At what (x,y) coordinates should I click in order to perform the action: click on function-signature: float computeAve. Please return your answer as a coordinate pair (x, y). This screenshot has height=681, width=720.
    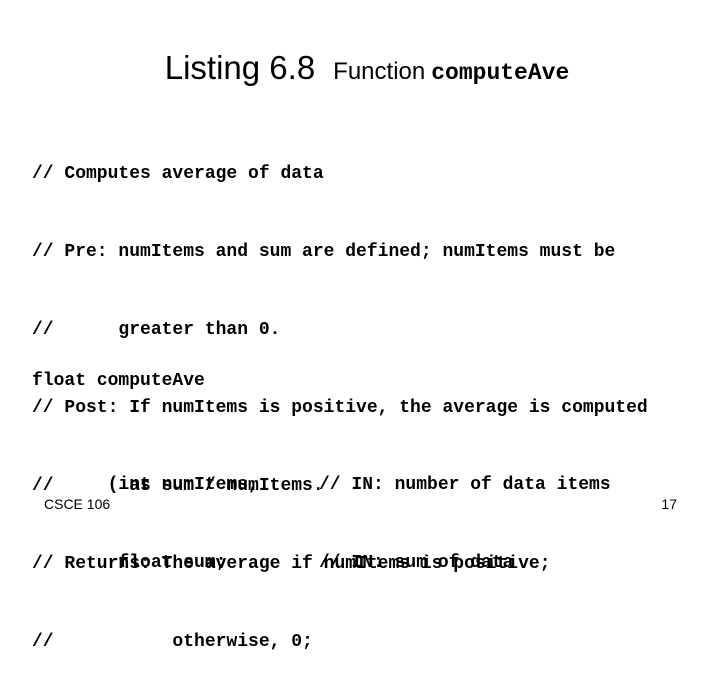
    Looking at the image, I should click on (118, 381).